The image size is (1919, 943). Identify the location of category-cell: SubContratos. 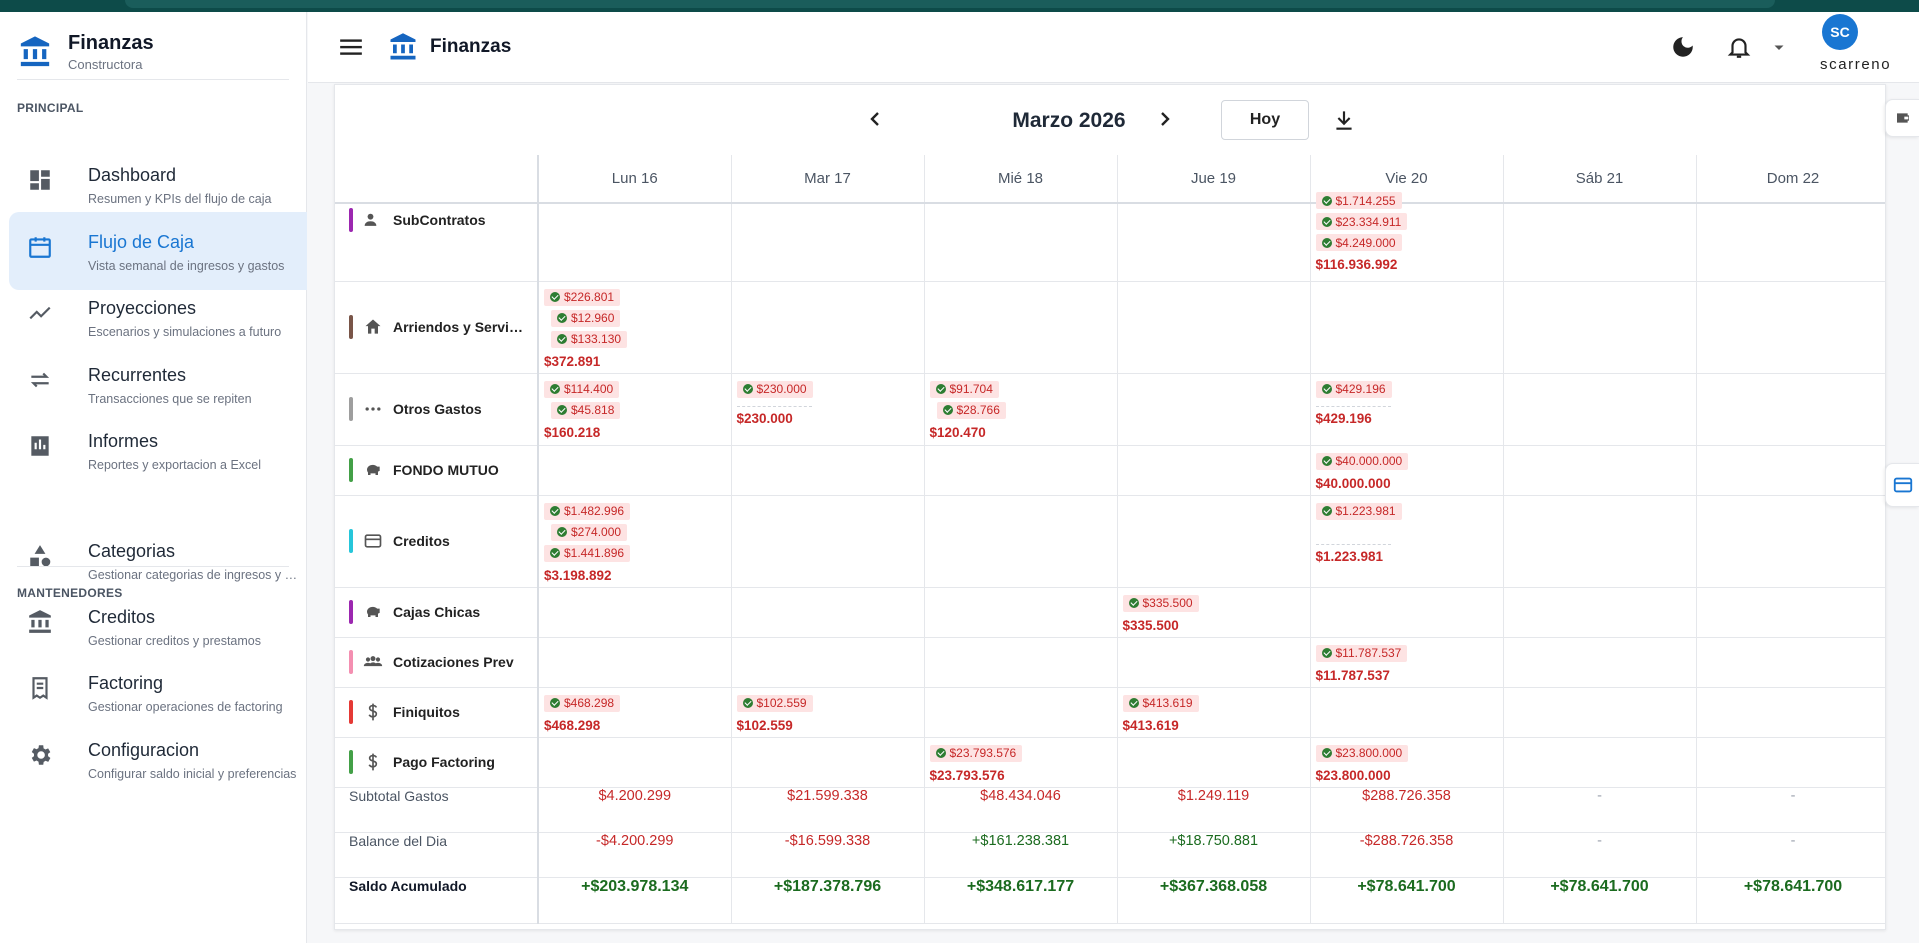
(437, 242).